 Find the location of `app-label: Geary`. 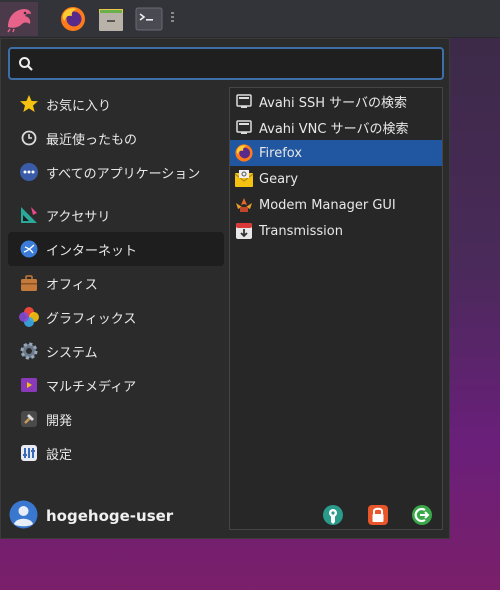

app-label: Geary is located at coordinates (279, 179).